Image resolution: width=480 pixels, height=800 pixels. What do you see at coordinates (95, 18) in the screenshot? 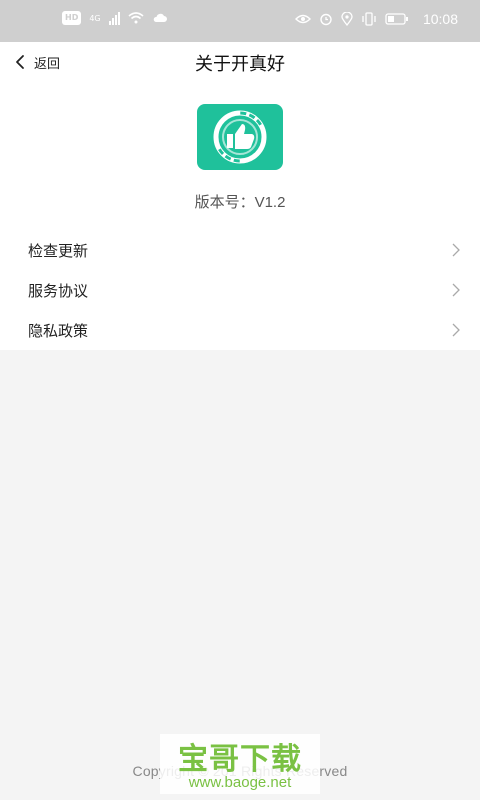
I see `network-type-label: 4G` at bounding box center [95, 18].